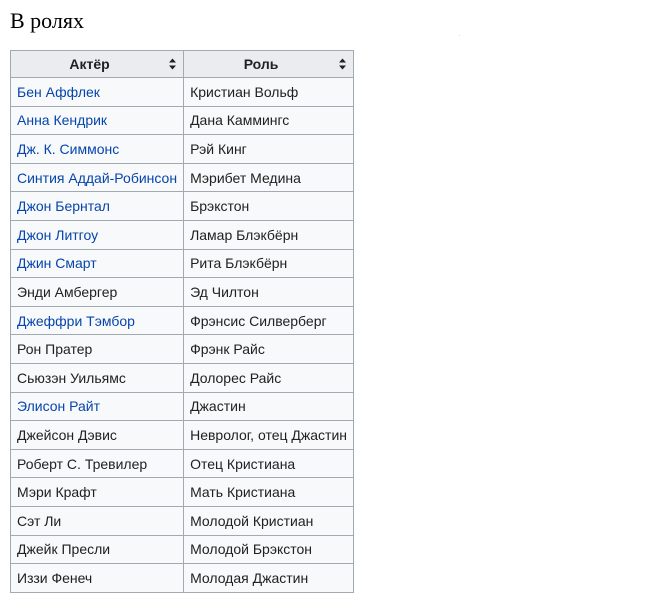 The width and height of the screenshot is (665, 613). I want to click on column-header-actor: Актёр, so click(97, 64).